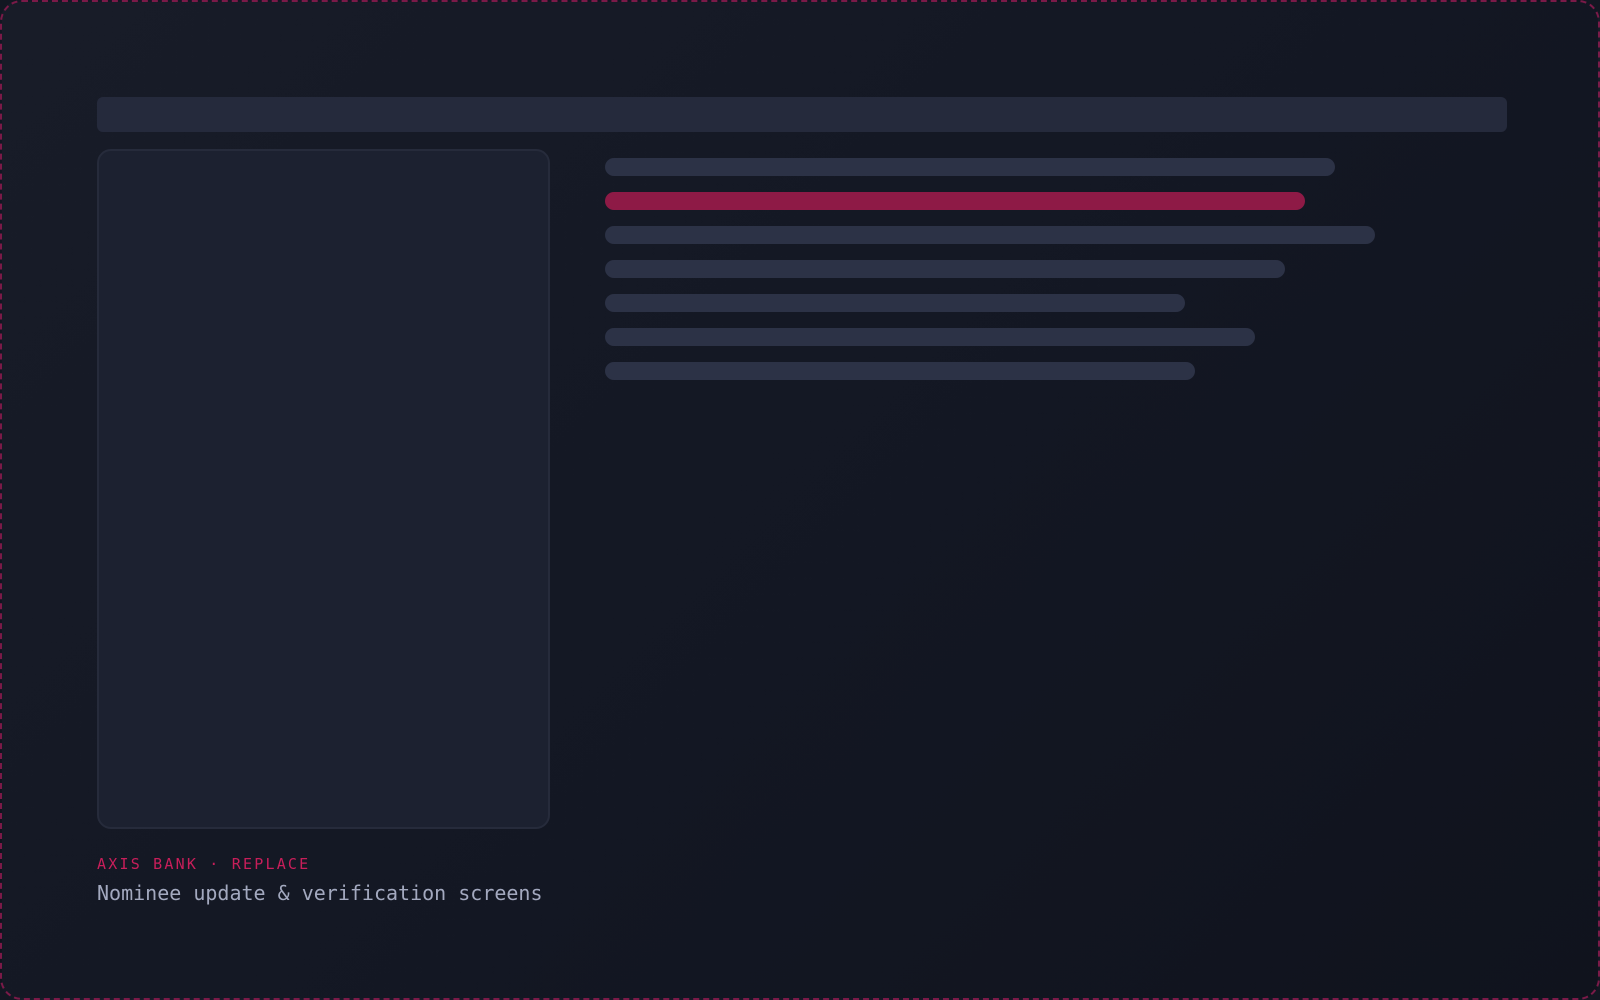 This screenshot has width=1600, height=1000. Describe the element at coordinates (955, 201) in the screenshot. I see `highlighted-line-placeholder` at that location.